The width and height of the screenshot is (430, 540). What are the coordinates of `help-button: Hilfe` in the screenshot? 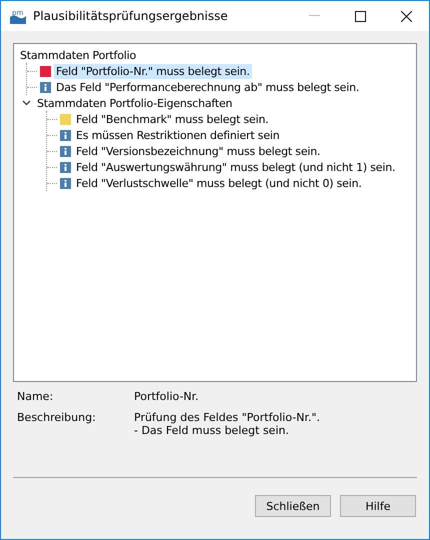 It's located at (378, 506).